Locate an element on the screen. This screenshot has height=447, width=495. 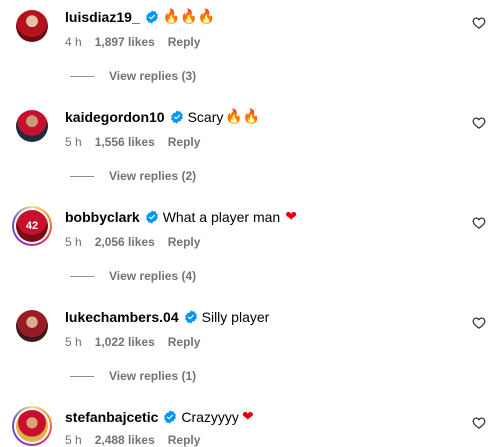
comment-text: Crazyyyy is located at coordinates (210, 417).